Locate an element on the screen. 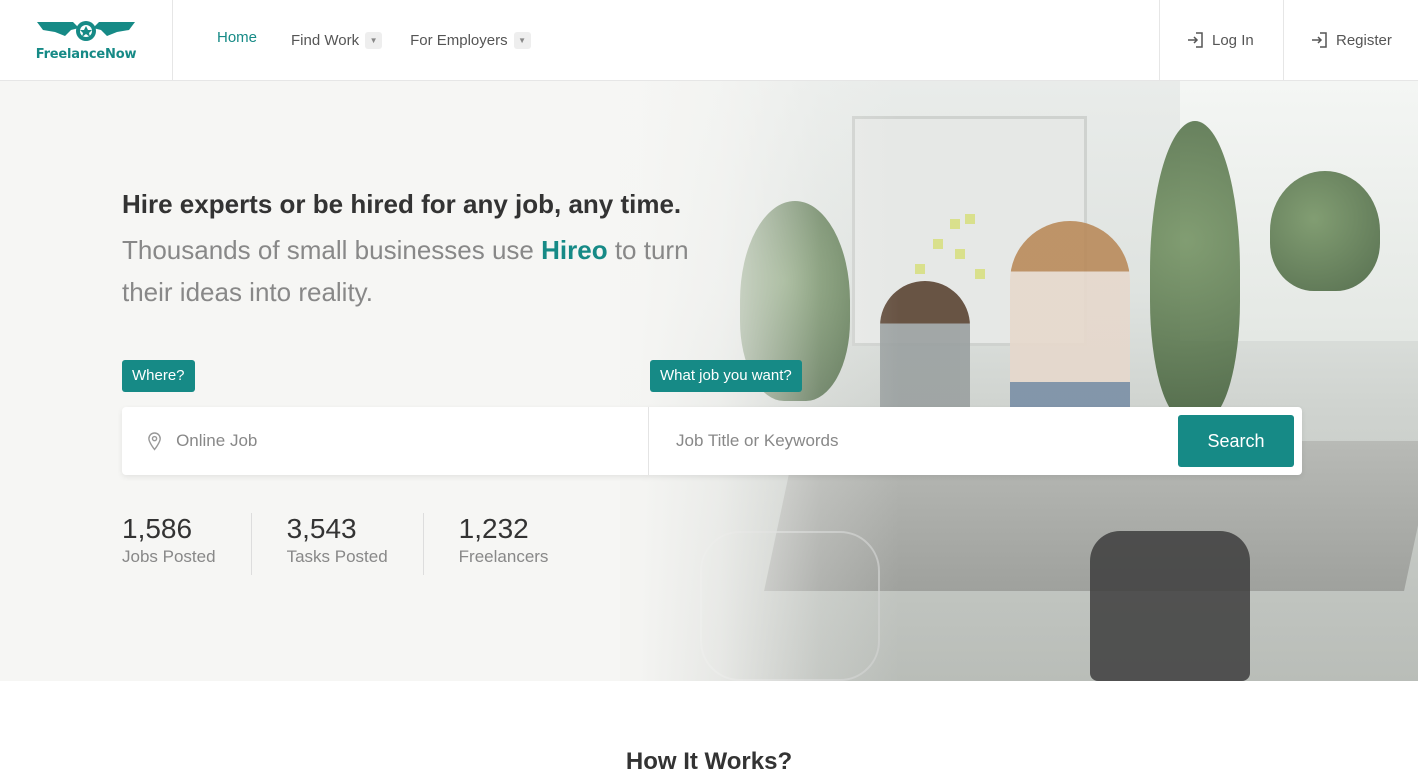 The width and height of the screenshot is (1418, 769). nav-item-label: Home is located at coordinates (237, 37).